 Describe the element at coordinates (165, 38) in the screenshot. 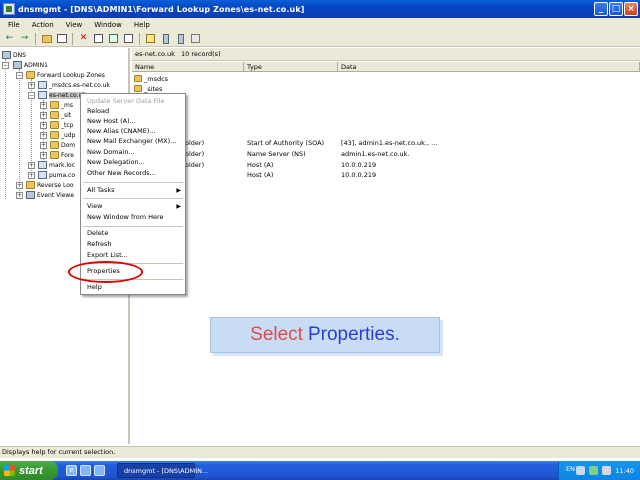

I see `server-icon` at that location.